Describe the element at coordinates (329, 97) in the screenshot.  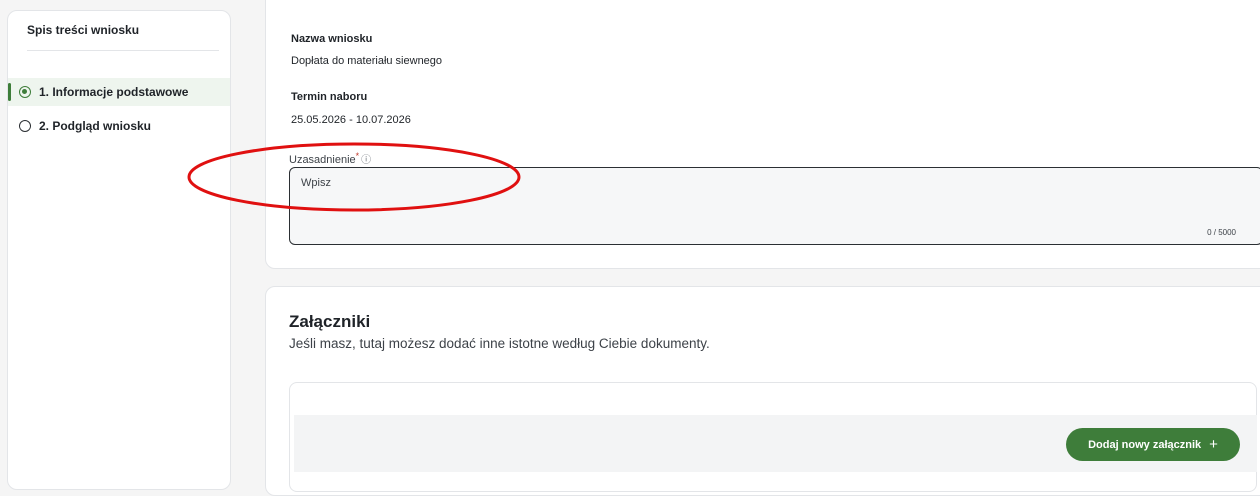
I see `recruitment-term-label: Termin naboru` at that location.